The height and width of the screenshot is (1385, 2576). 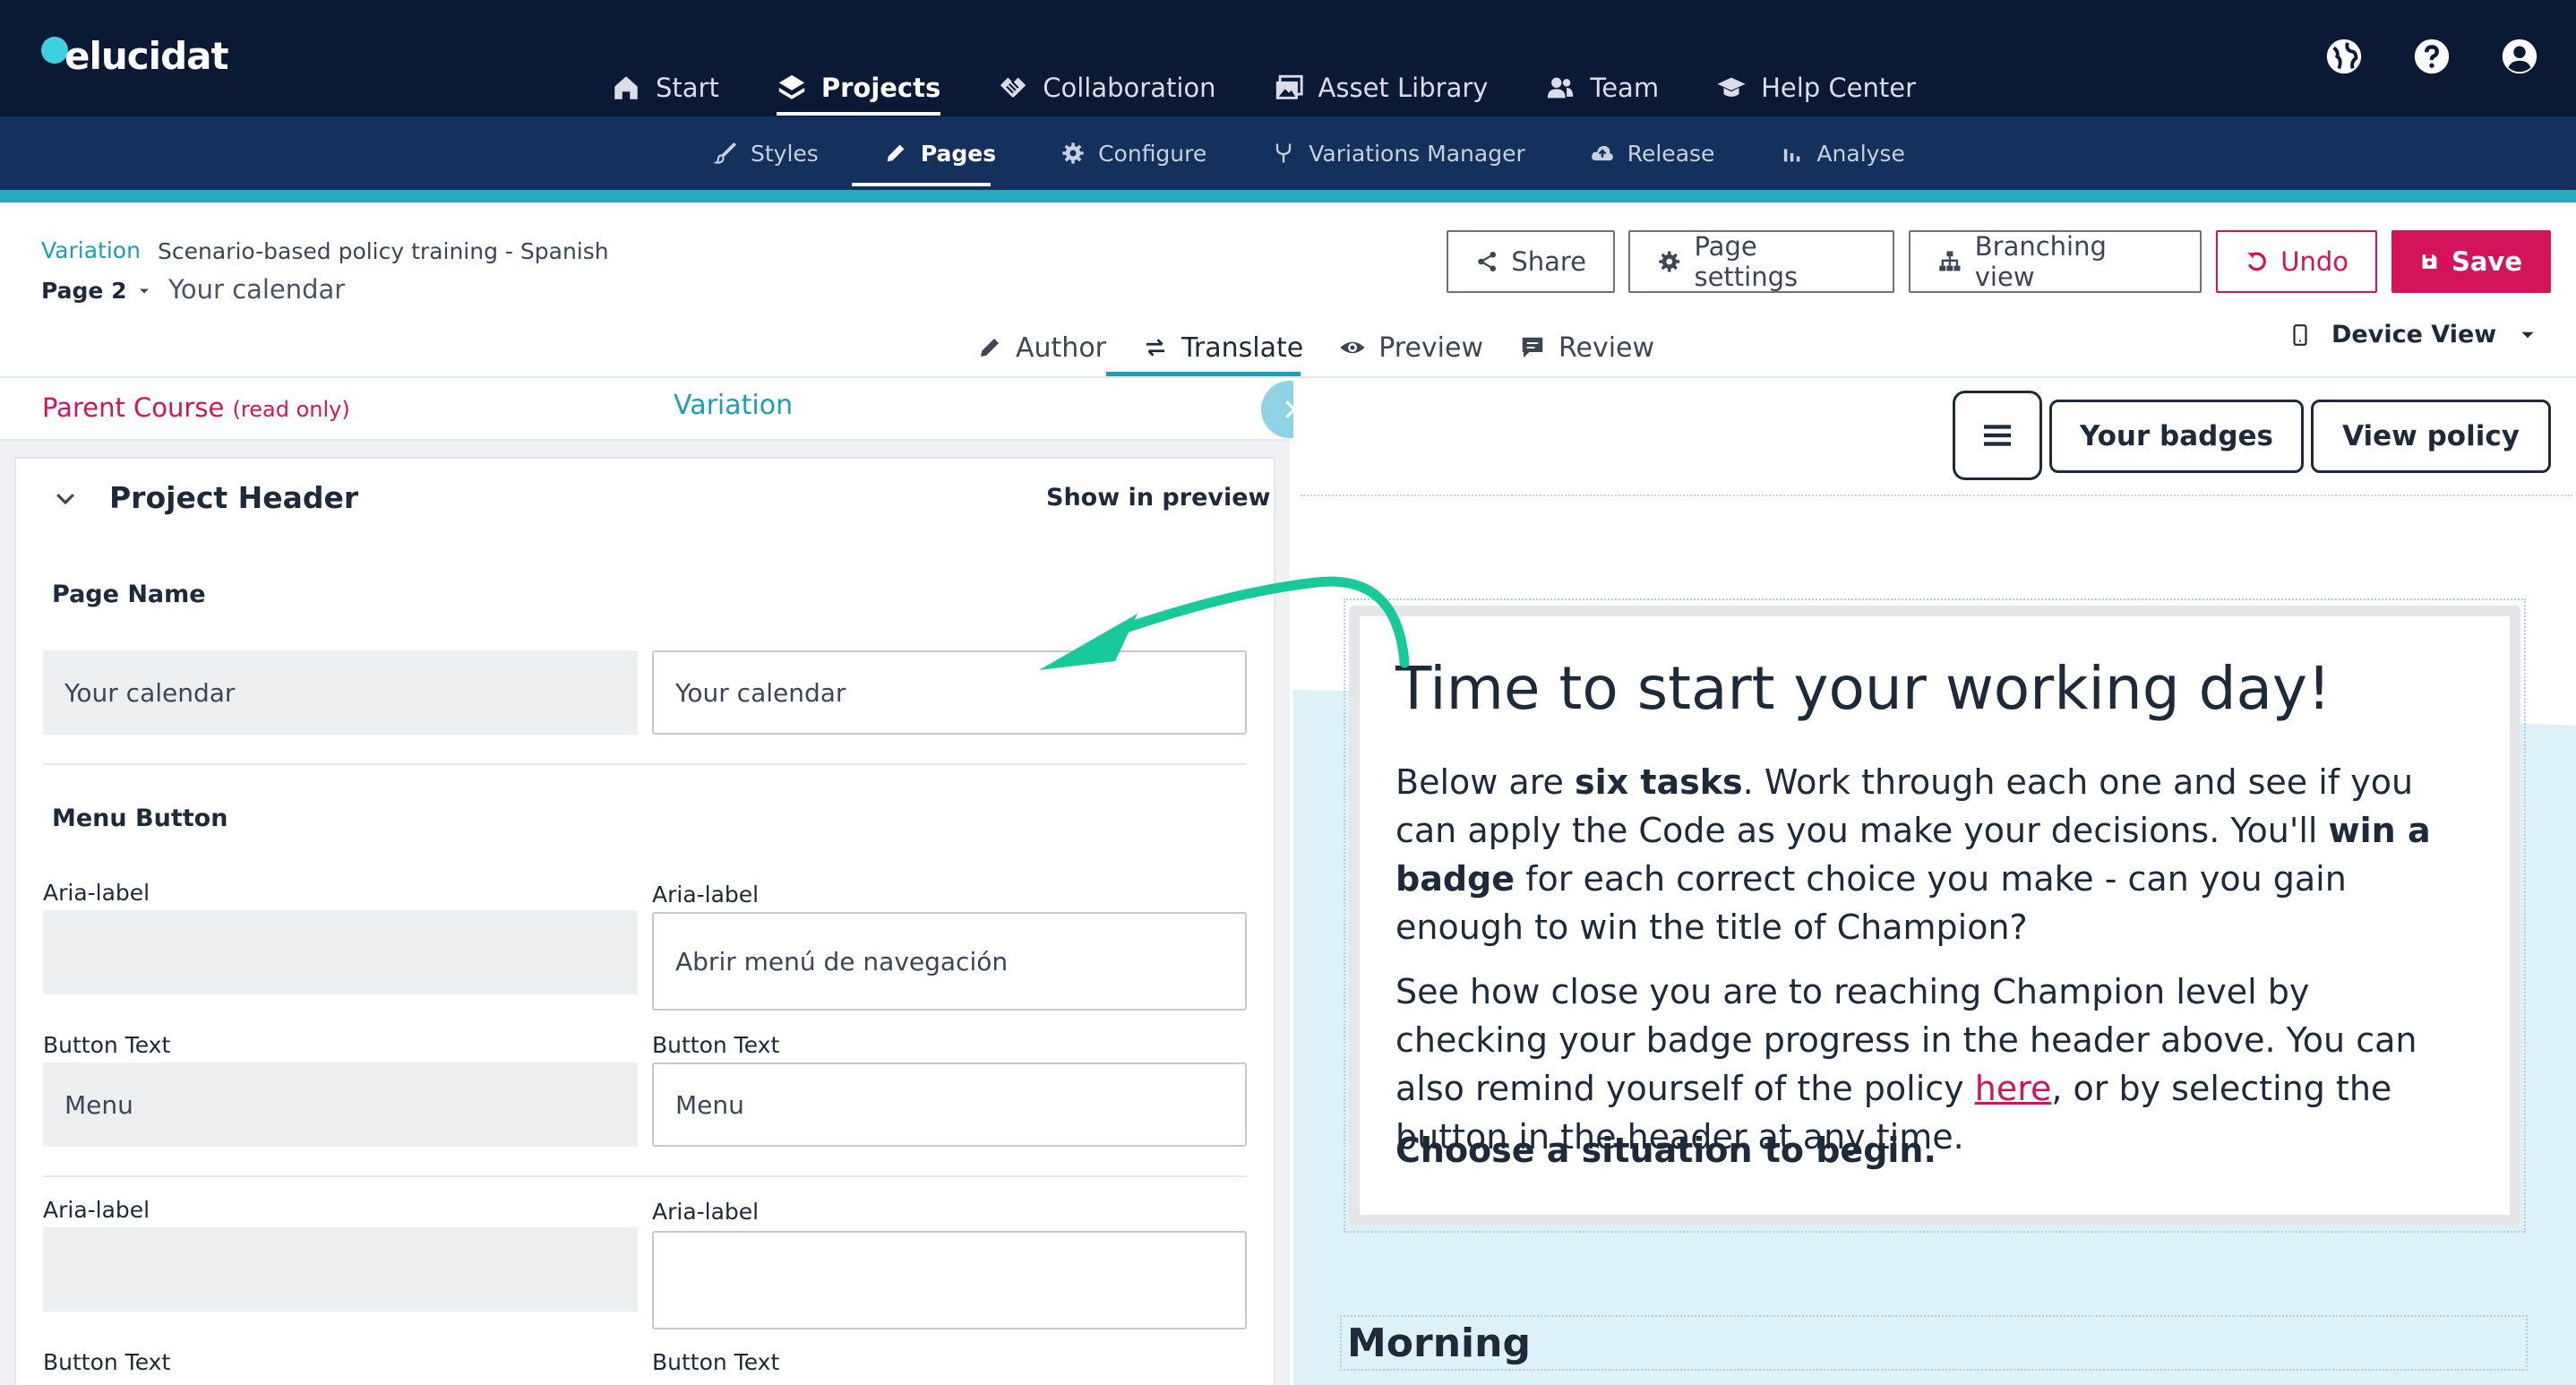 What do you see at coordinates (1129, 88) in the screenshot?
I see `nav-collaboration-label: Collaboration` at bounding box center [1129, 88].